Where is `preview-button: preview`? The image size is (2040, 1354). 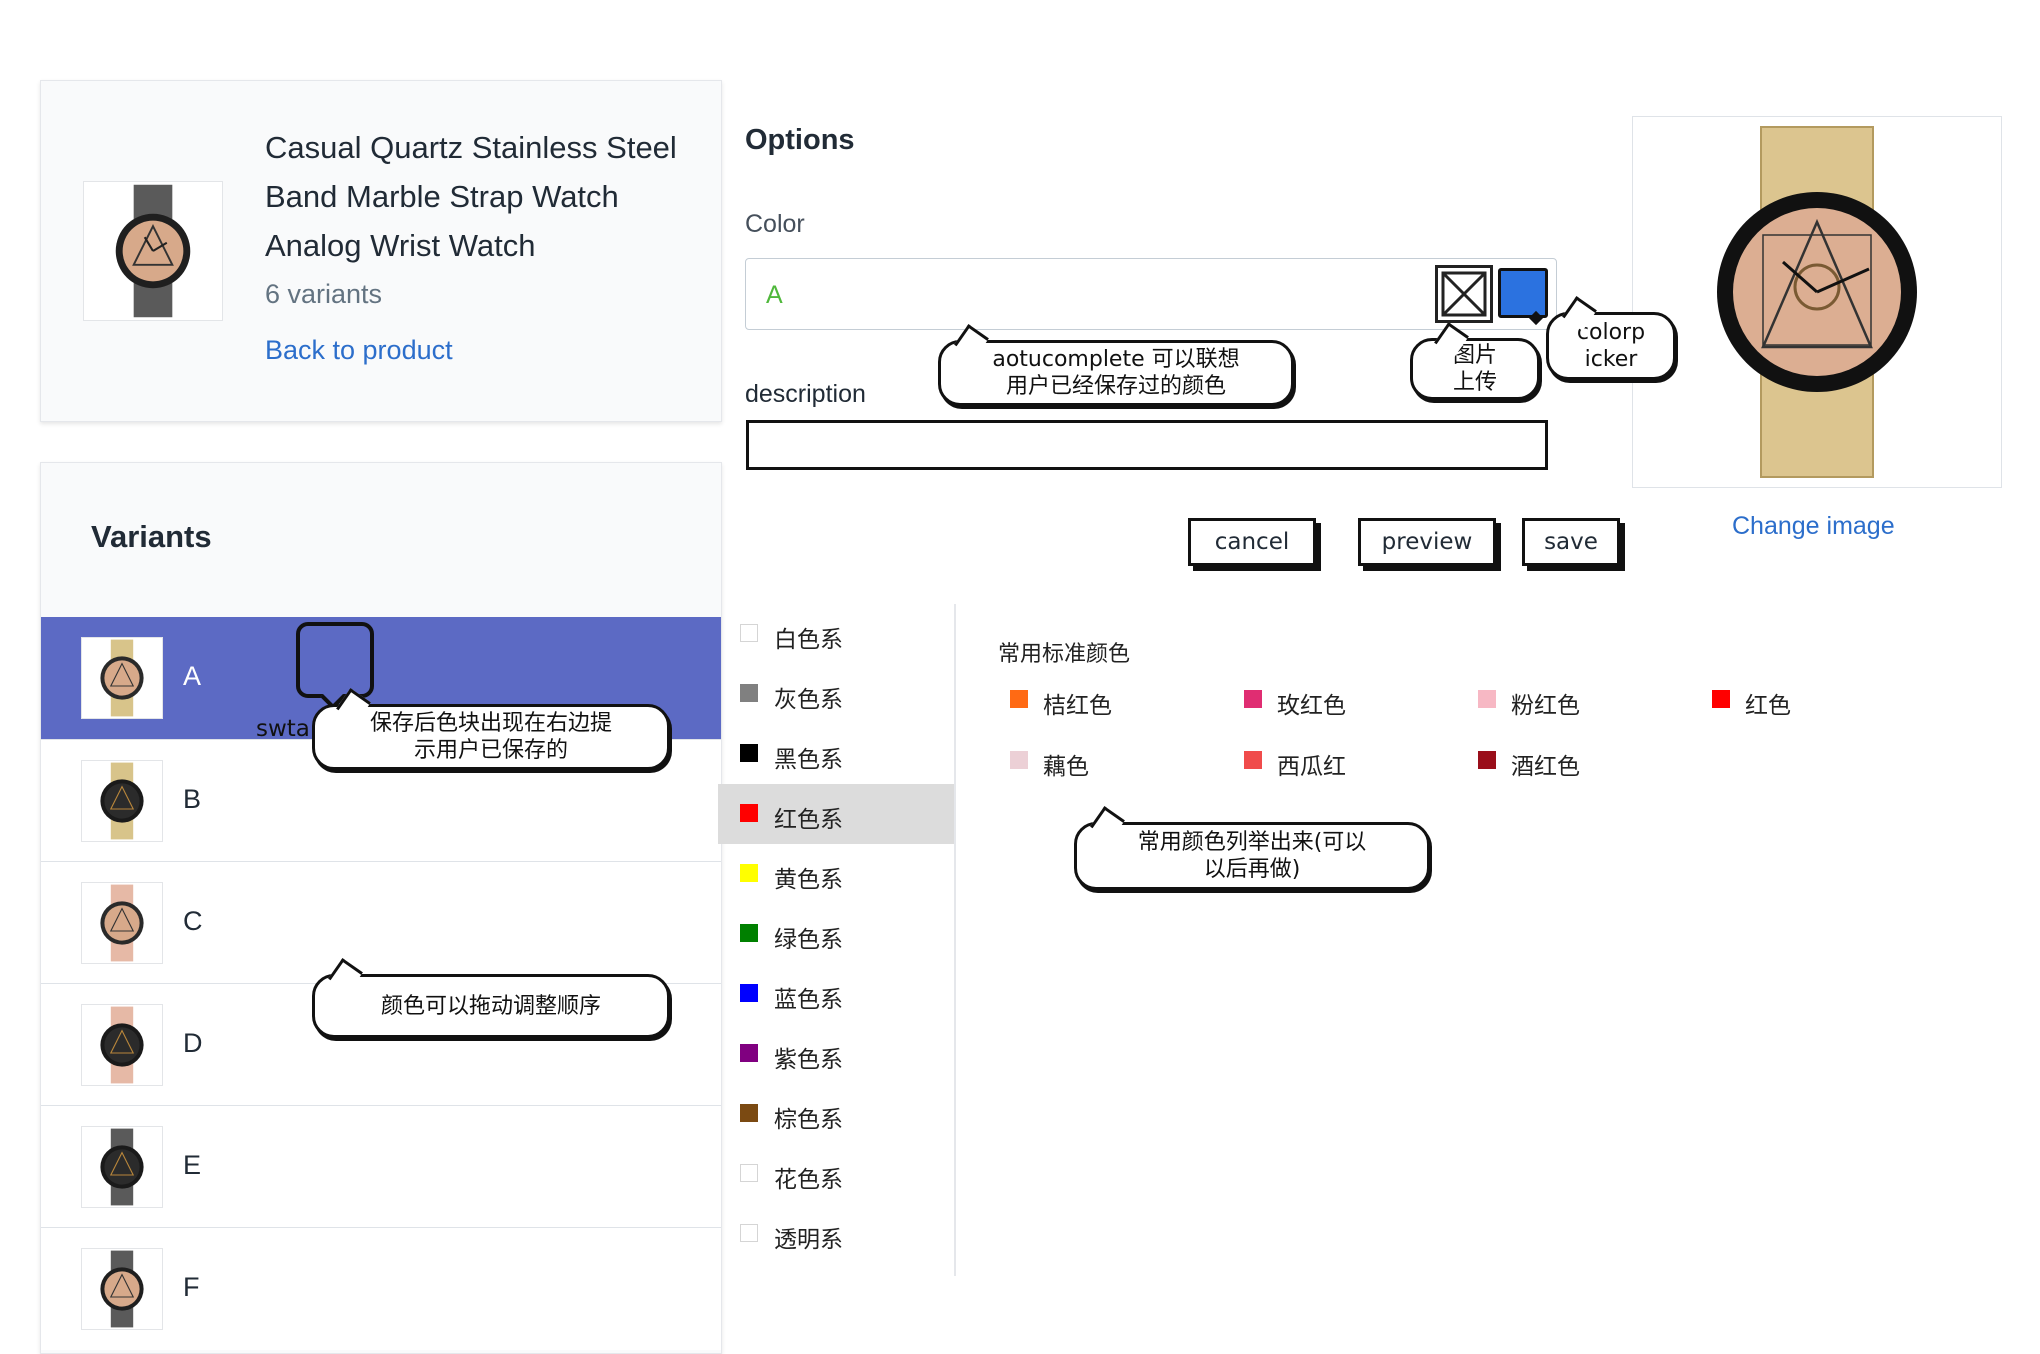
preview-button: preview is located at coordinates (1427, 542).